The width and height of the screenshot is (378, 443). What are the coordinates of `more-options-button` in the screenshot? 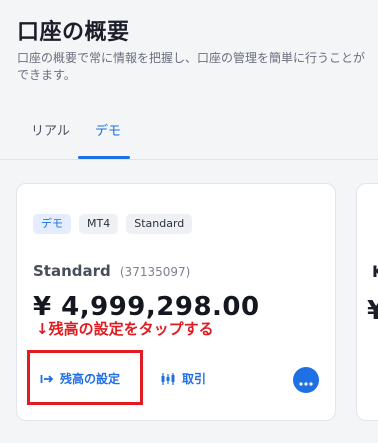 It's located at (306, 380).